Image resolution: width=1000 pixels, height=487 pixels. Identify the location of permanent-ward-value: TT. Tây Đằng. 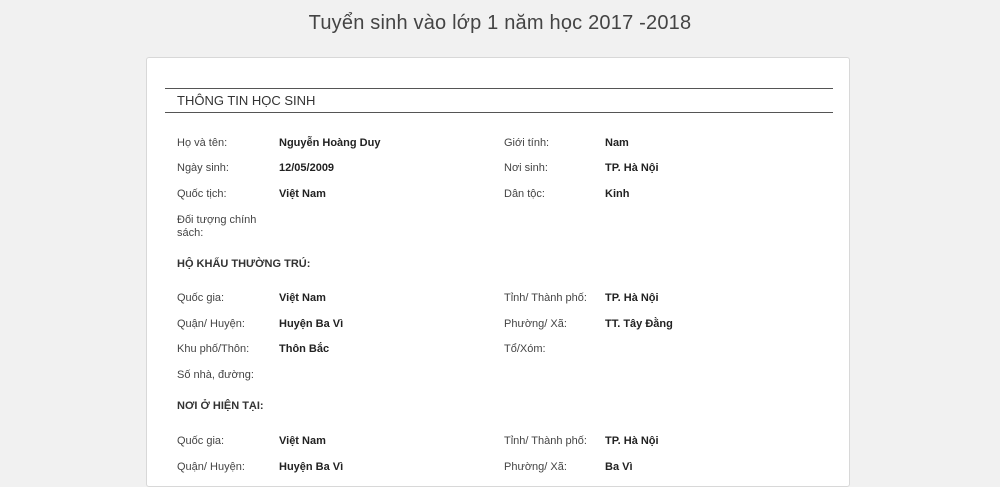
(639, 324).